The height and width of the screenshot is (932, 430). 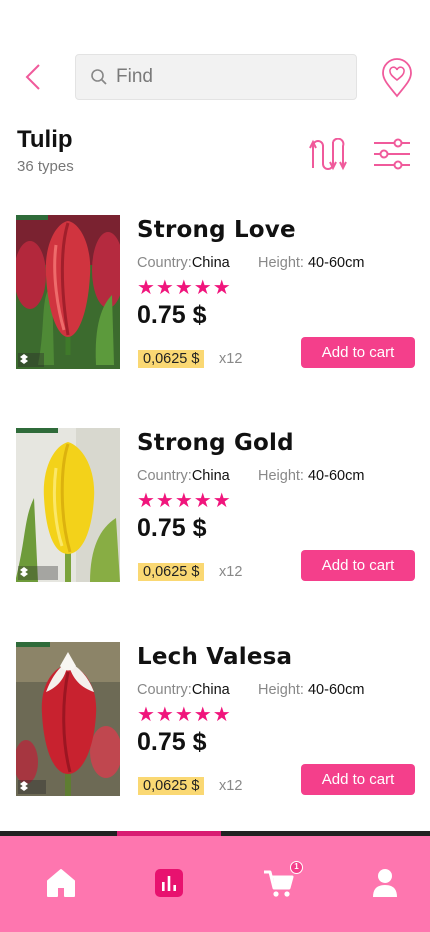 I want to click on product-name: Strong Gold, so click(x=215, y=443).